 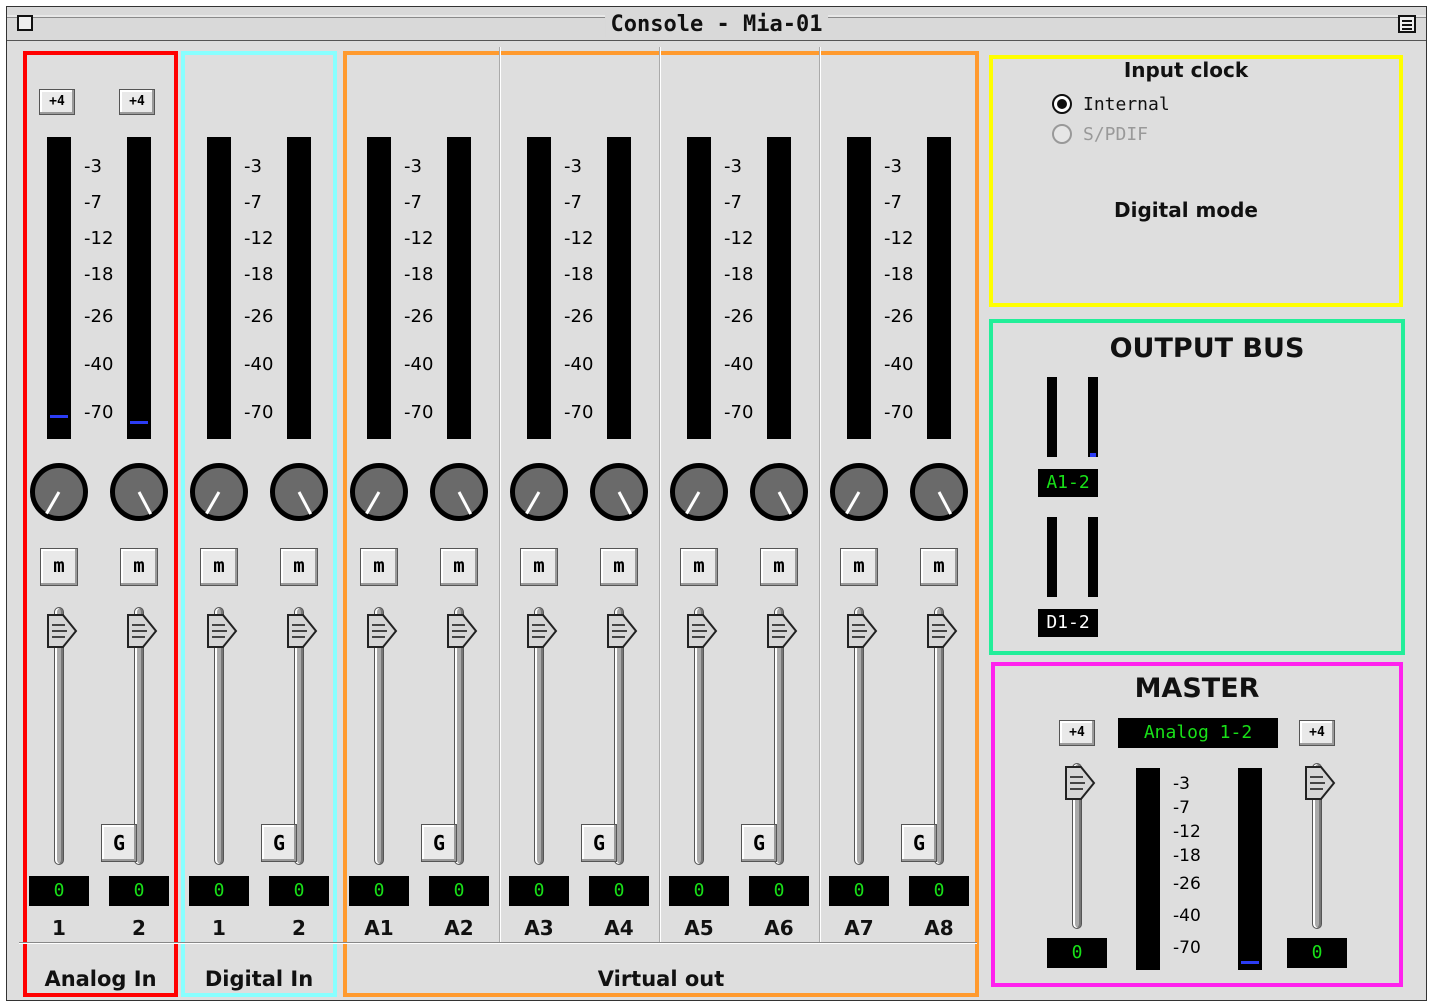 I want to click on master-value-display: 0, so click(x=1317, y=953).